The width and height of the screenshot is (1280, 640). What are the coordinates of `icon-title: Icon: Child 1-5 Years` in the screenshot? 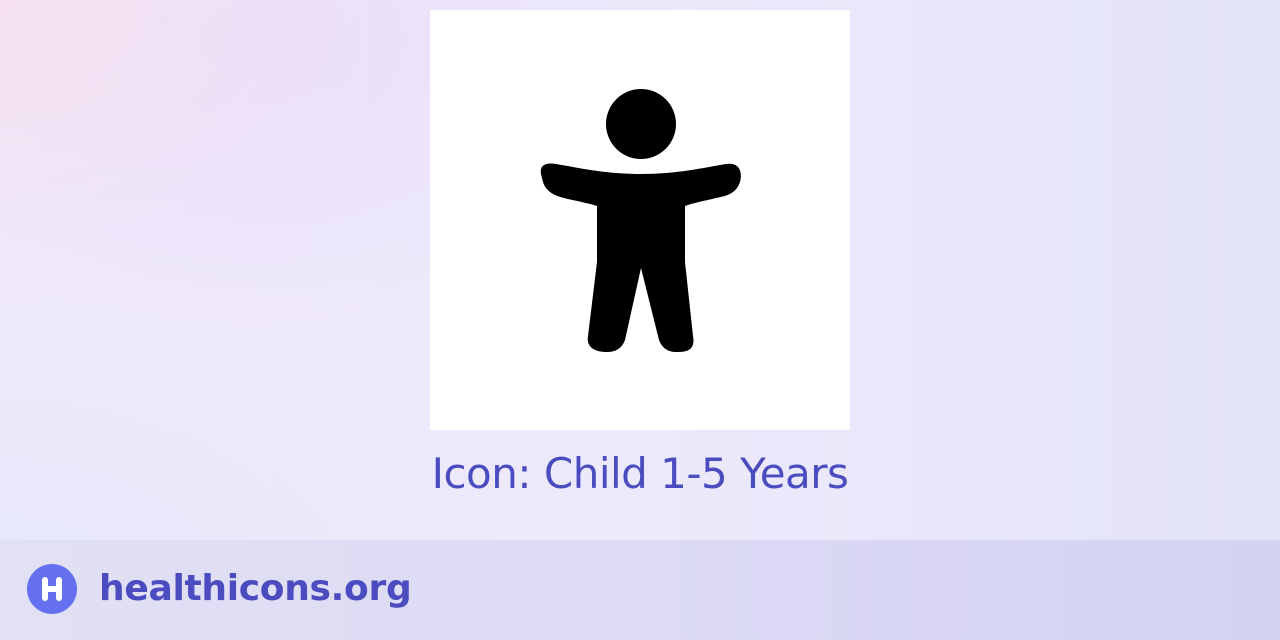 It's located at (640, 473).